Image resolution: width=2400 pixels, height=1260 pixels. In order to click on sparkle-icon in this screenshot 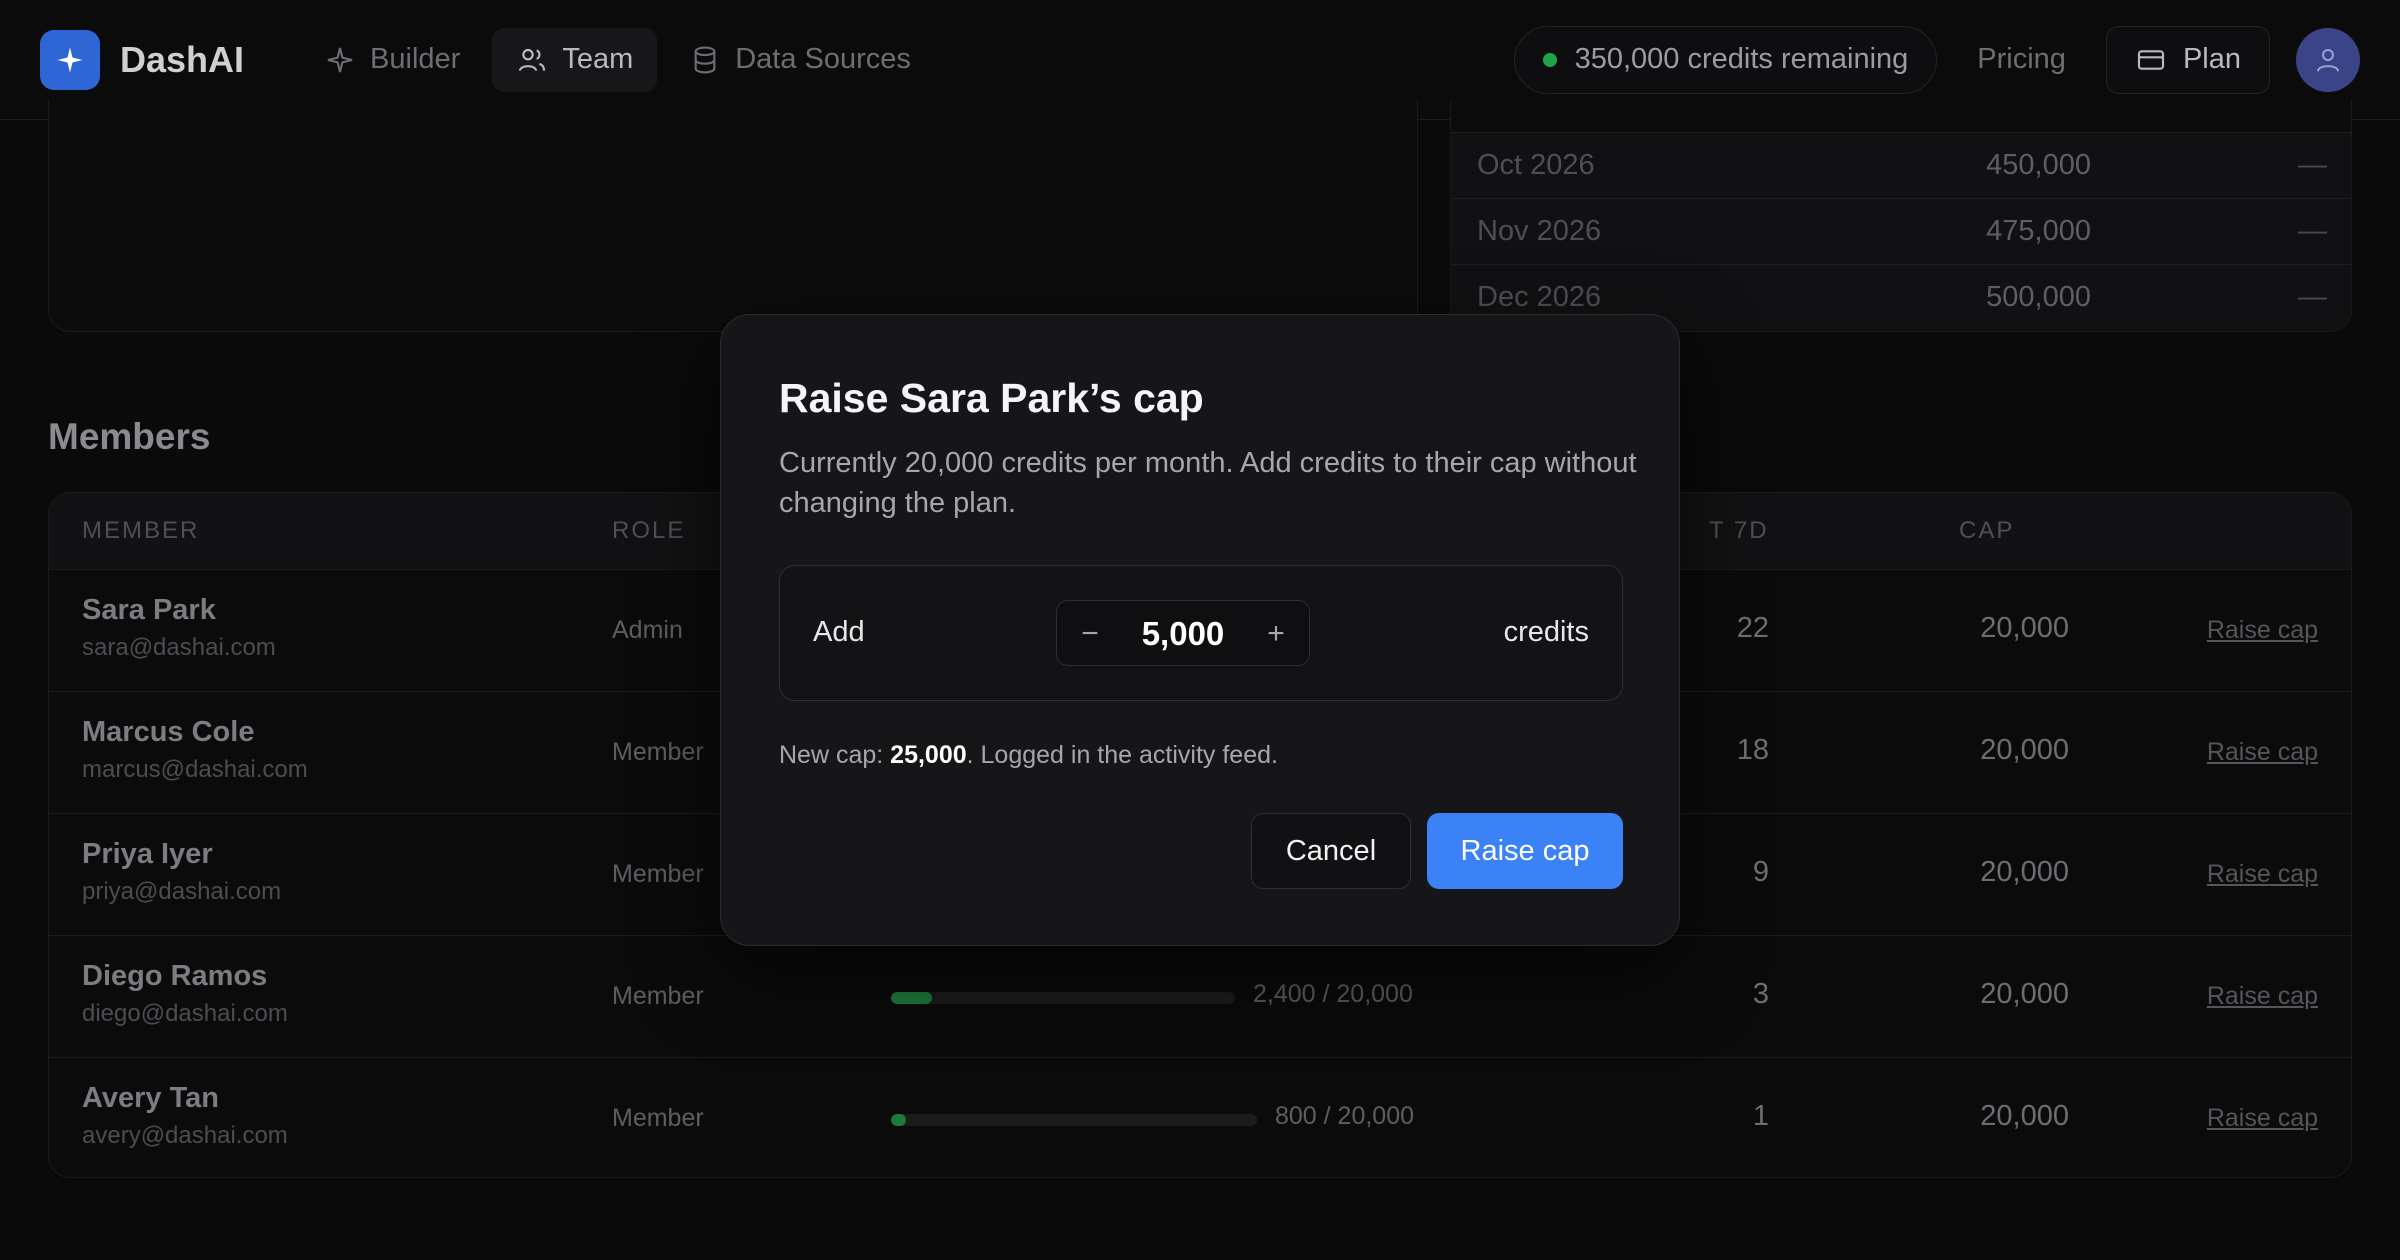, I will do `click(340, 59)`.